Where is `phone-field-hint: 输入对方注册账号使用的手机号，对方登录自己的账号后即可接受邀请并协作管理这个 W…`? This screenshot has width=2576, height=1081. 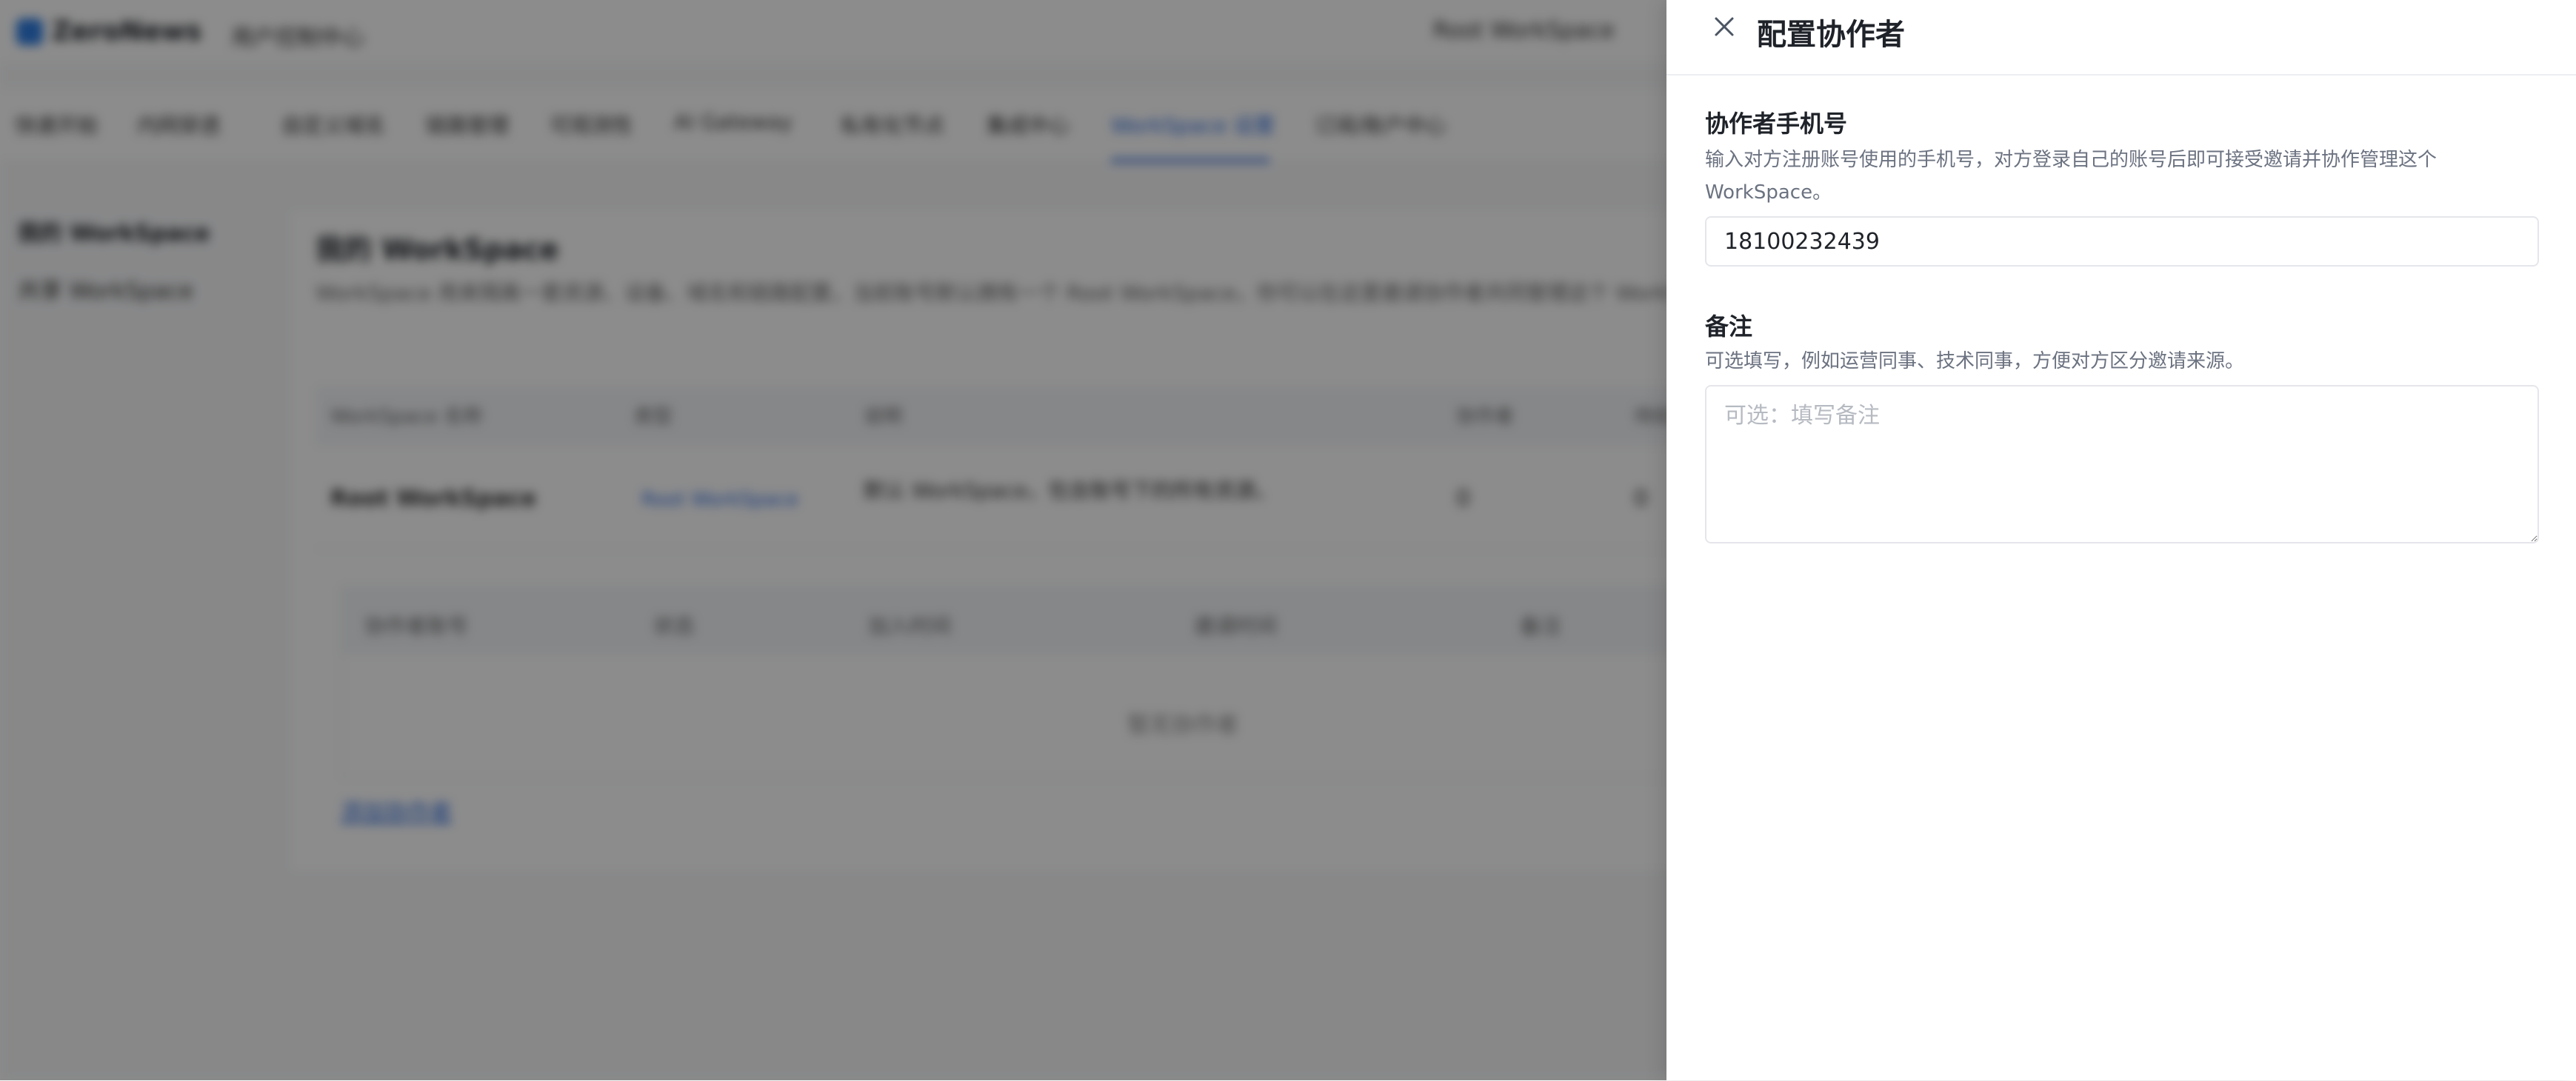
phone-field-hint: 输入对方注册账号使用的手机号，对方登录自己的账号后即可接受邀请并协作管理这个 W… is located at coordinates (2071, 176).